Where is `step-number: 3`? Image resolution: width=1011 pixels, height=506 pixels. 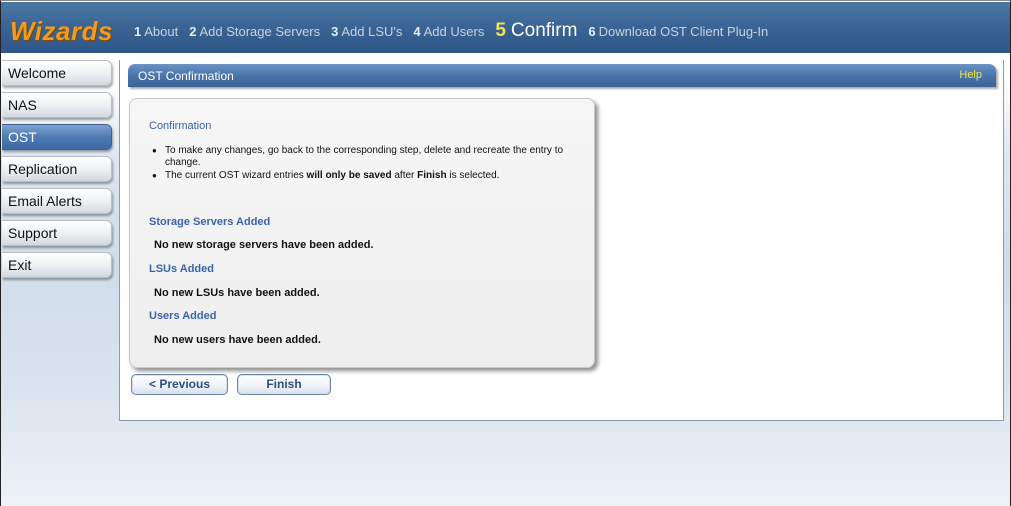
step-number: 3 is located at coordinates (335, 31).